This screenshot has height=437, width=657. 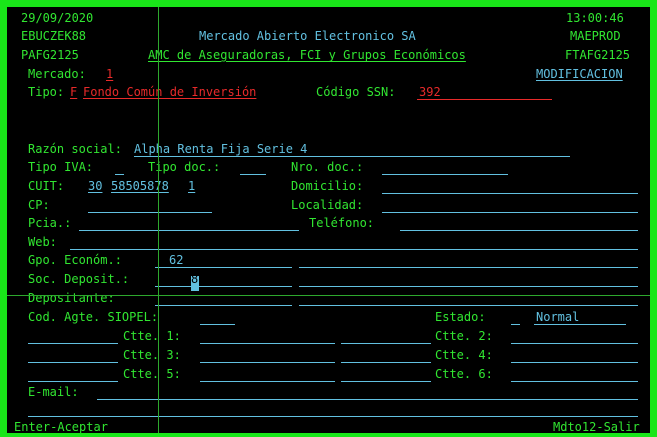 I want to click on tipo-code-field: F, so click(x=73, y=92).